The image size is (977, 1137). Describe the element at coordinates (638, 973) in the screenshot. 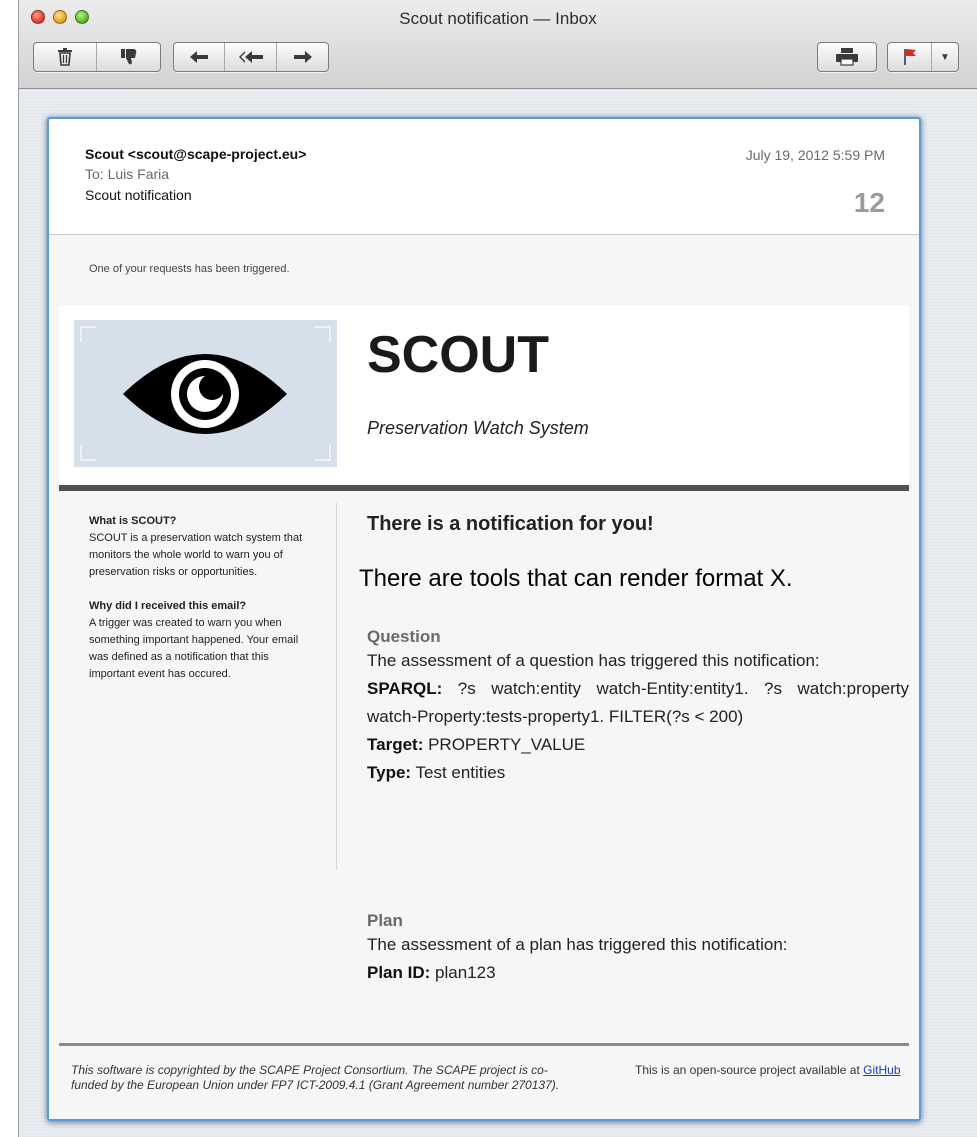

I see `plan-id-line: Plan ID: plan123` at that location.